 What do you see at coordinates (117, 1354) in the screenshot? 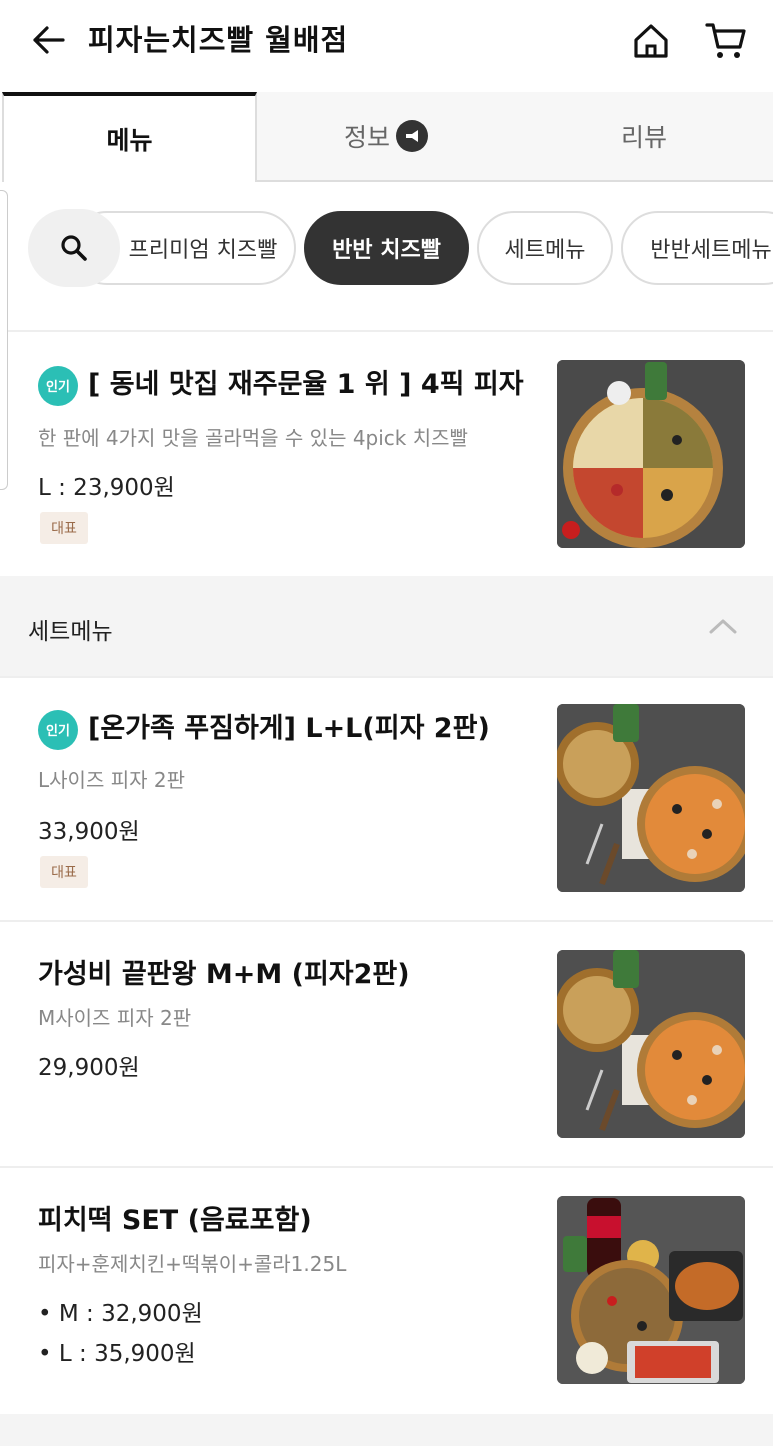
I see `item-price-l: • L : 35,900원` at bounding box center [117, 1354].